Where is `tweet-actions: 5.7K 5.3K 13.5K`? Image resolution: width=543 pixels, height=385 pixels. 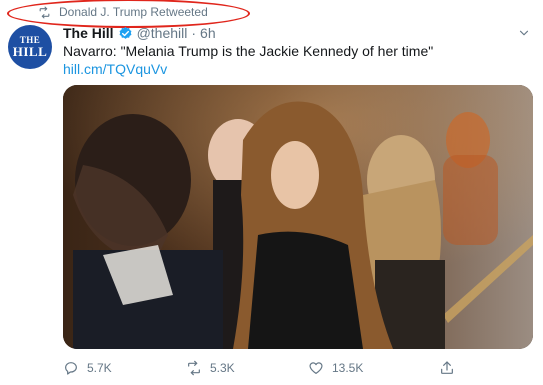
tweet-actions: 5.7K 5.3K 13.5K is located at coordinates (273, 368).